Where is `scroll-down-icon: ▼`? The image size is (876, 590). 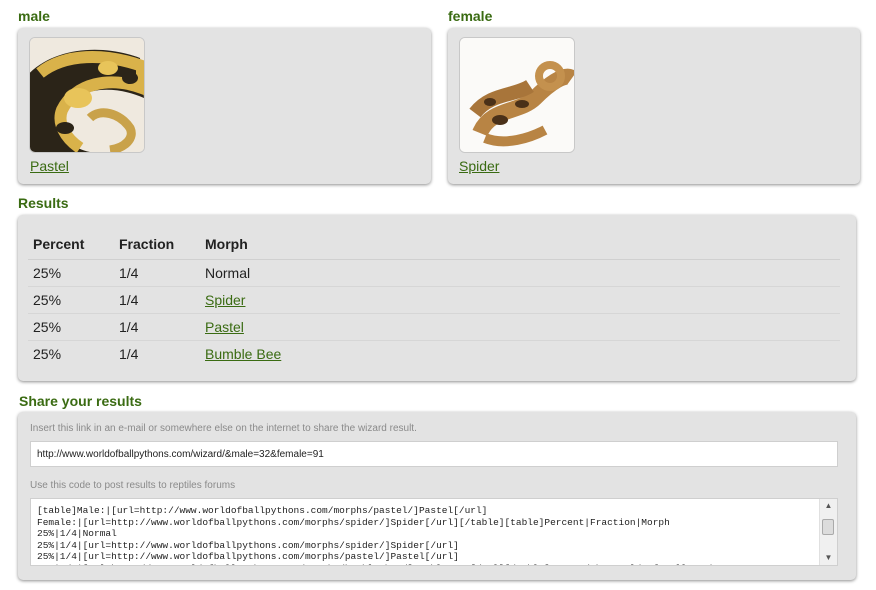 scroll-down-icon: ▼ is located at coordinates (828, 558).